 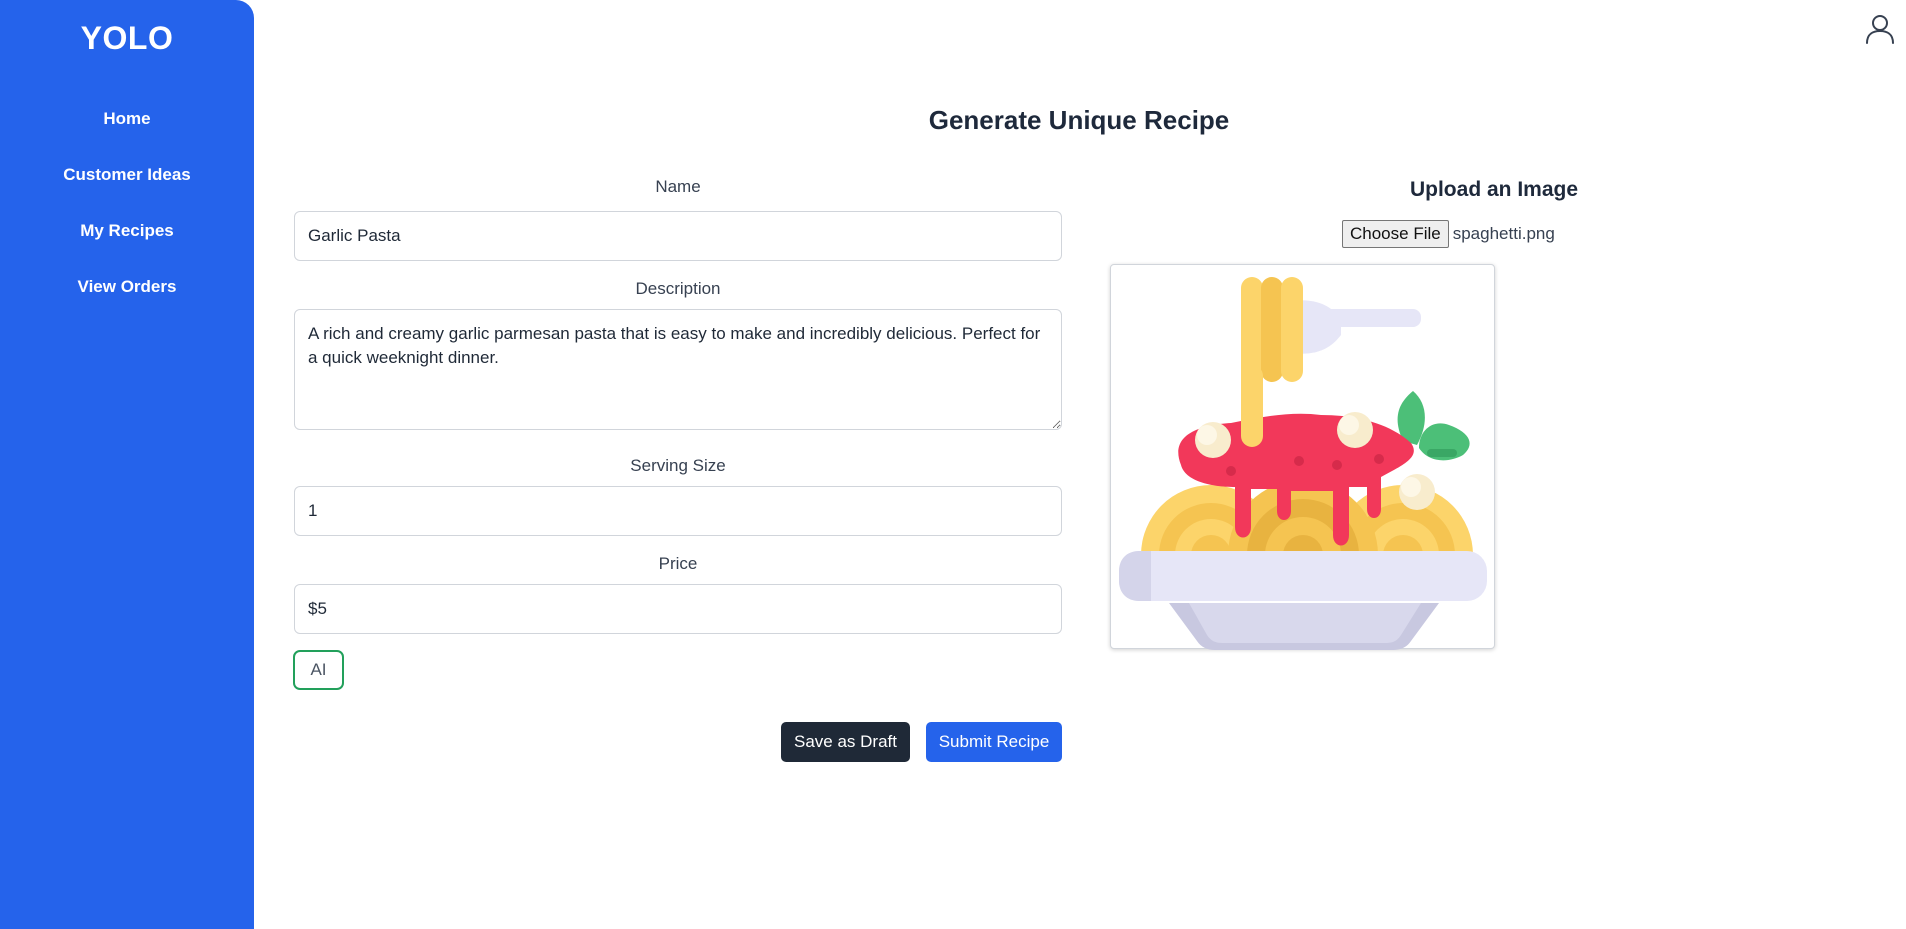 What do you see at coordinates (318, 670) in the screenshot?
I see `ai-button: AI` at bounding box center [318, 670].